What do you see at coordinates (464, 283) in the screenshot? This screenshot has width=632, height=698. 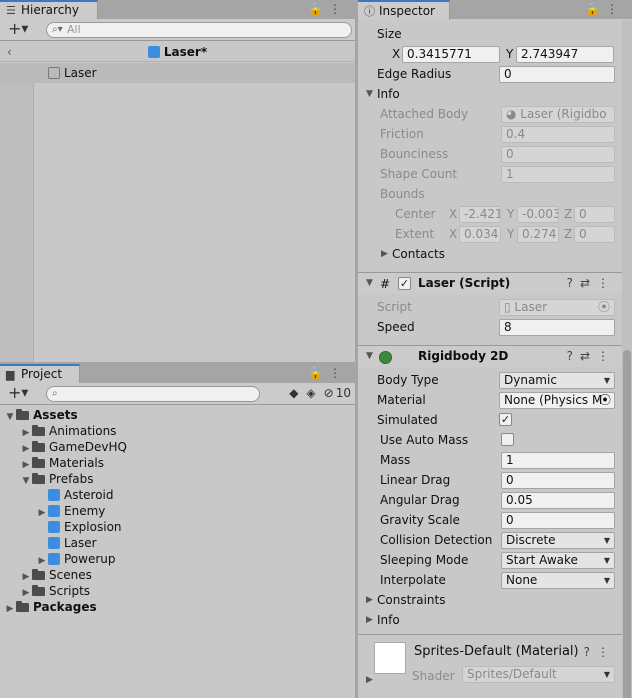 I see `laser-script-title: Laser (Script)` at bounding box center [464, 283].